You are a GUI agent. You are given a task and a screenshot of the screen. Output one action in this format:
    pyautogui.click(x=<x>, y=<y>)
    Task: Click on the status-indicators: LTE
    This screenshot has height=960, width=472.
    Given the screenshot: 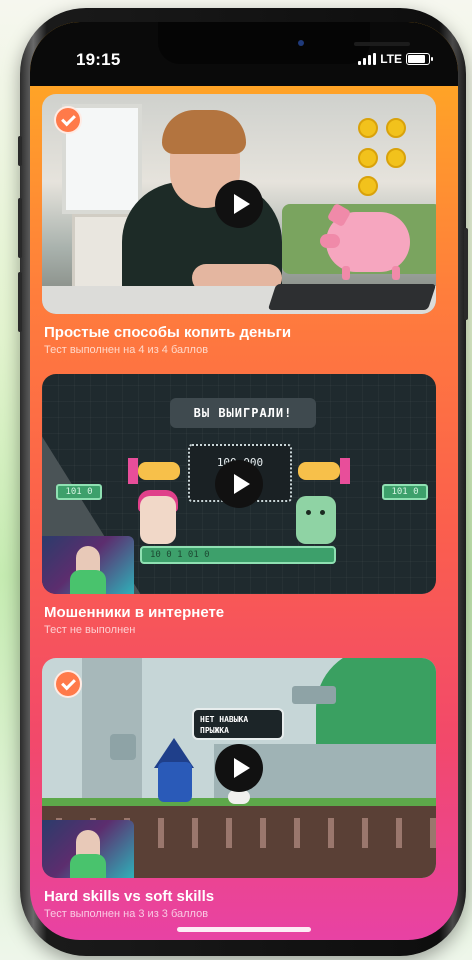 What is the action you would take?
    pyautogui.click(x=395, y=59)
    